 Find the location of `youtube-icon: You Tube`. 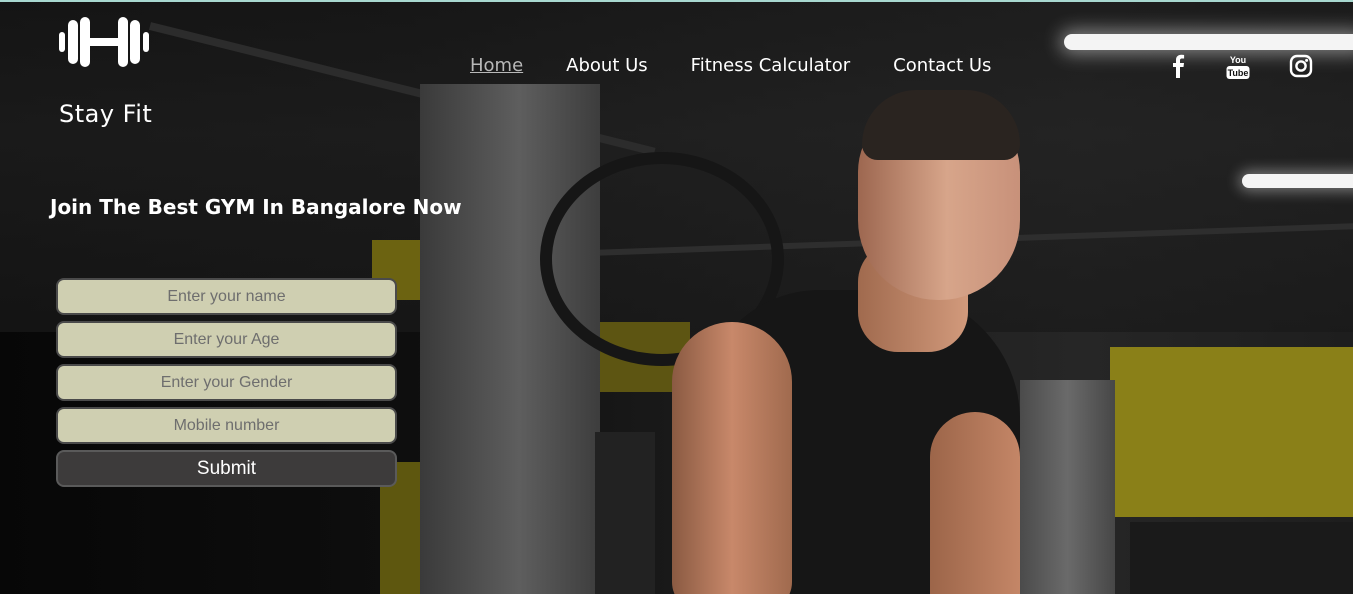

youtube-icon: You Tube is located at coordinates (1238, 69).